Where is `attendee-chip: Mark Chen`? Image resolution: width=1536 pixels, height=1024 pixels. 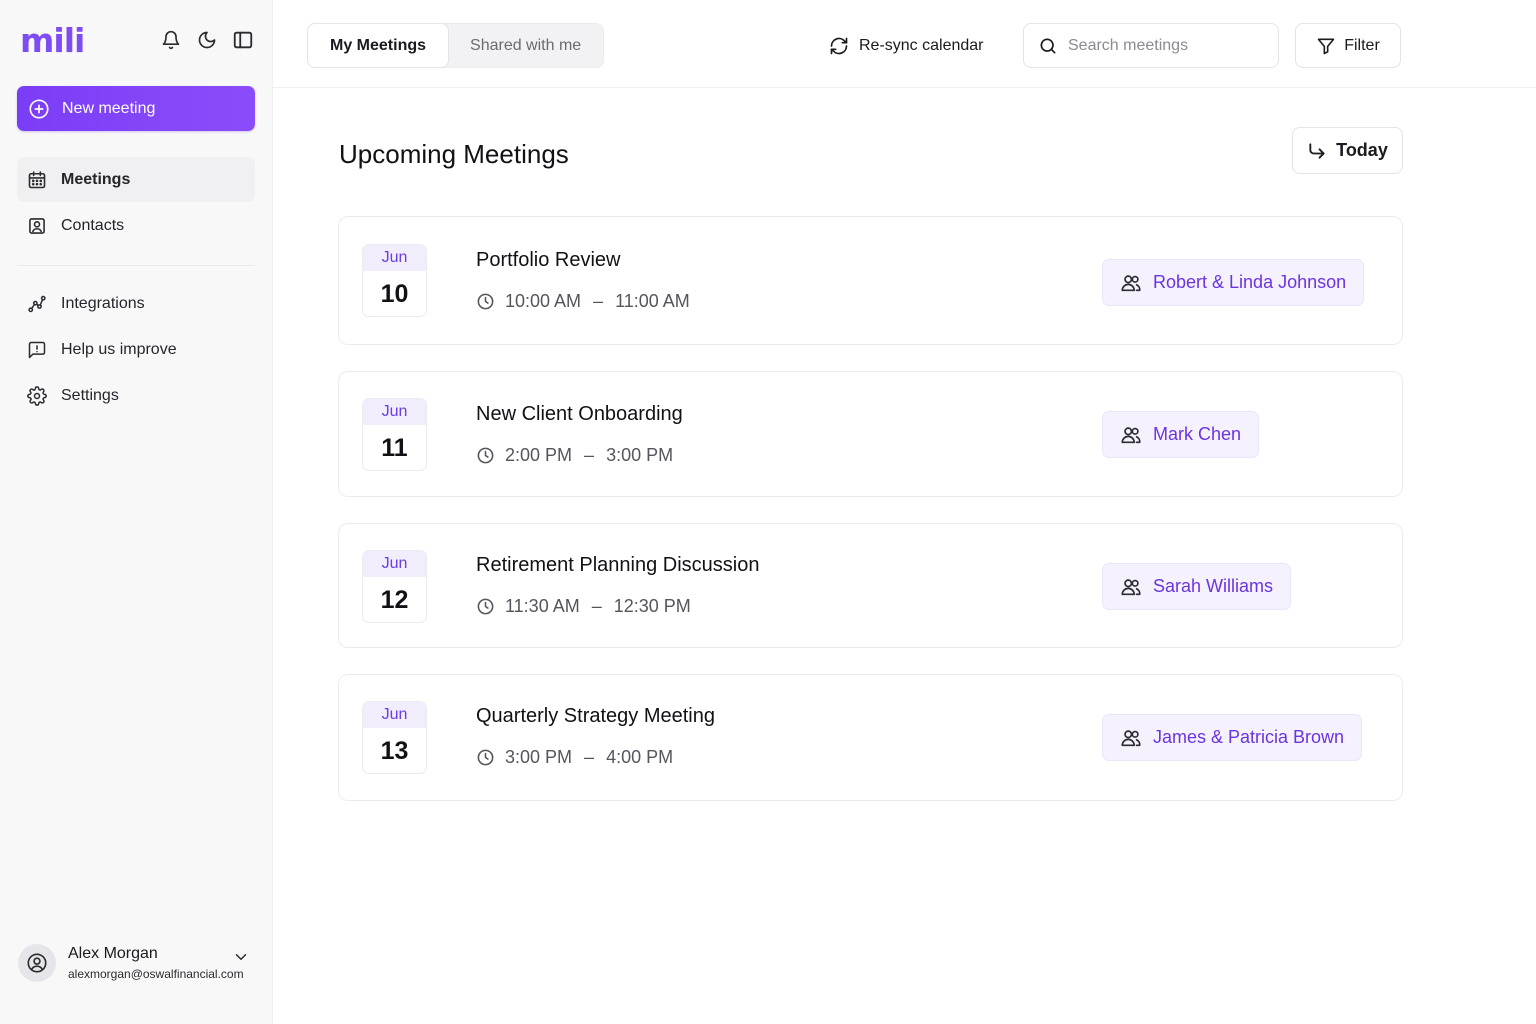 attendee-chip: Mark Chen is located at coordinates (1181, 434).